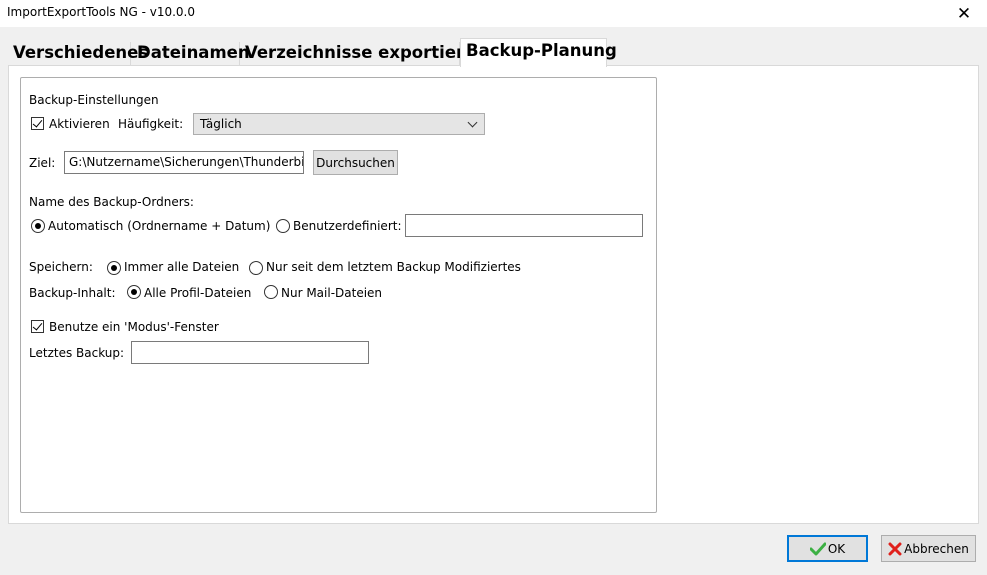 This screenshot has height=575, width=987. What do you see at coordinates (134, 292) in the screenshot?
I see `content-all-radio` at bounding box center [134, 292].